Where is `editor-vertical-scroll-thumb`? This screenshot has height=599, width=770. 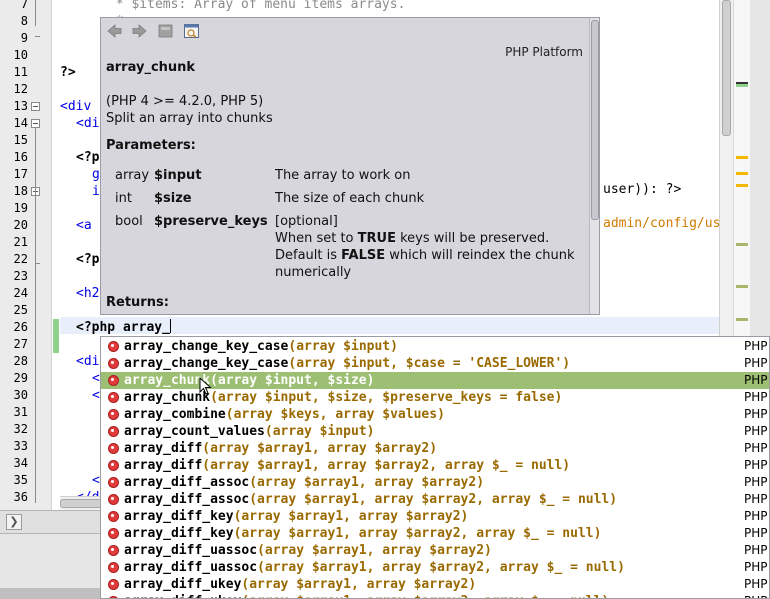
editor-vertical-scroll-thumb is located at coordinates (726, 68).